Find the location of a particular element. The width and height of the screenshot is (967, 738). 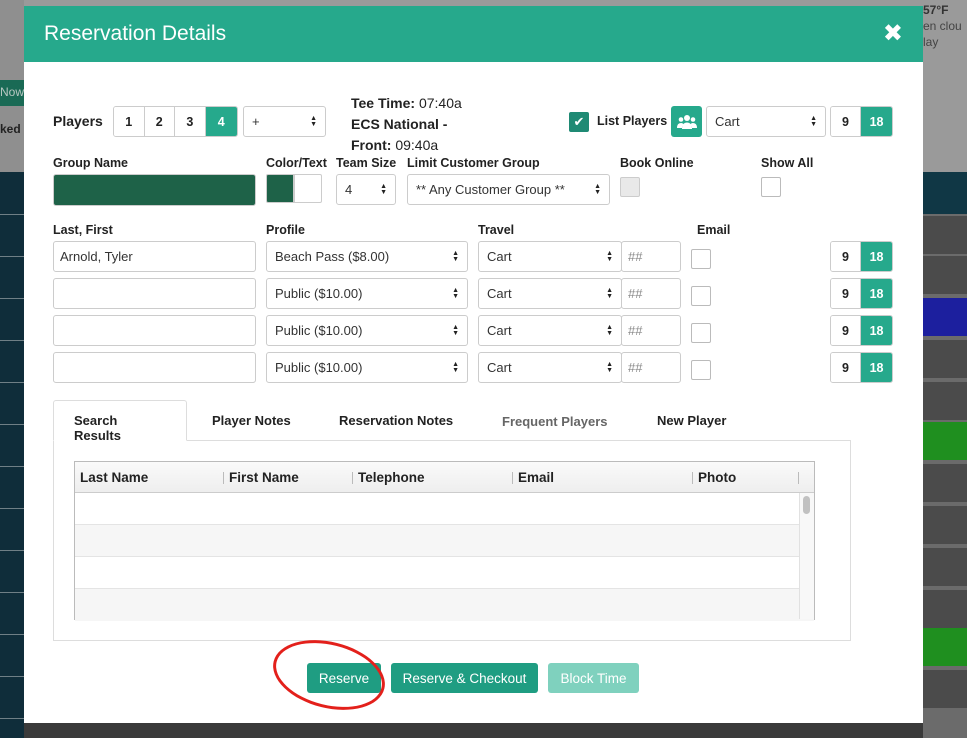

background-footer is located at coordinates (473, 730).